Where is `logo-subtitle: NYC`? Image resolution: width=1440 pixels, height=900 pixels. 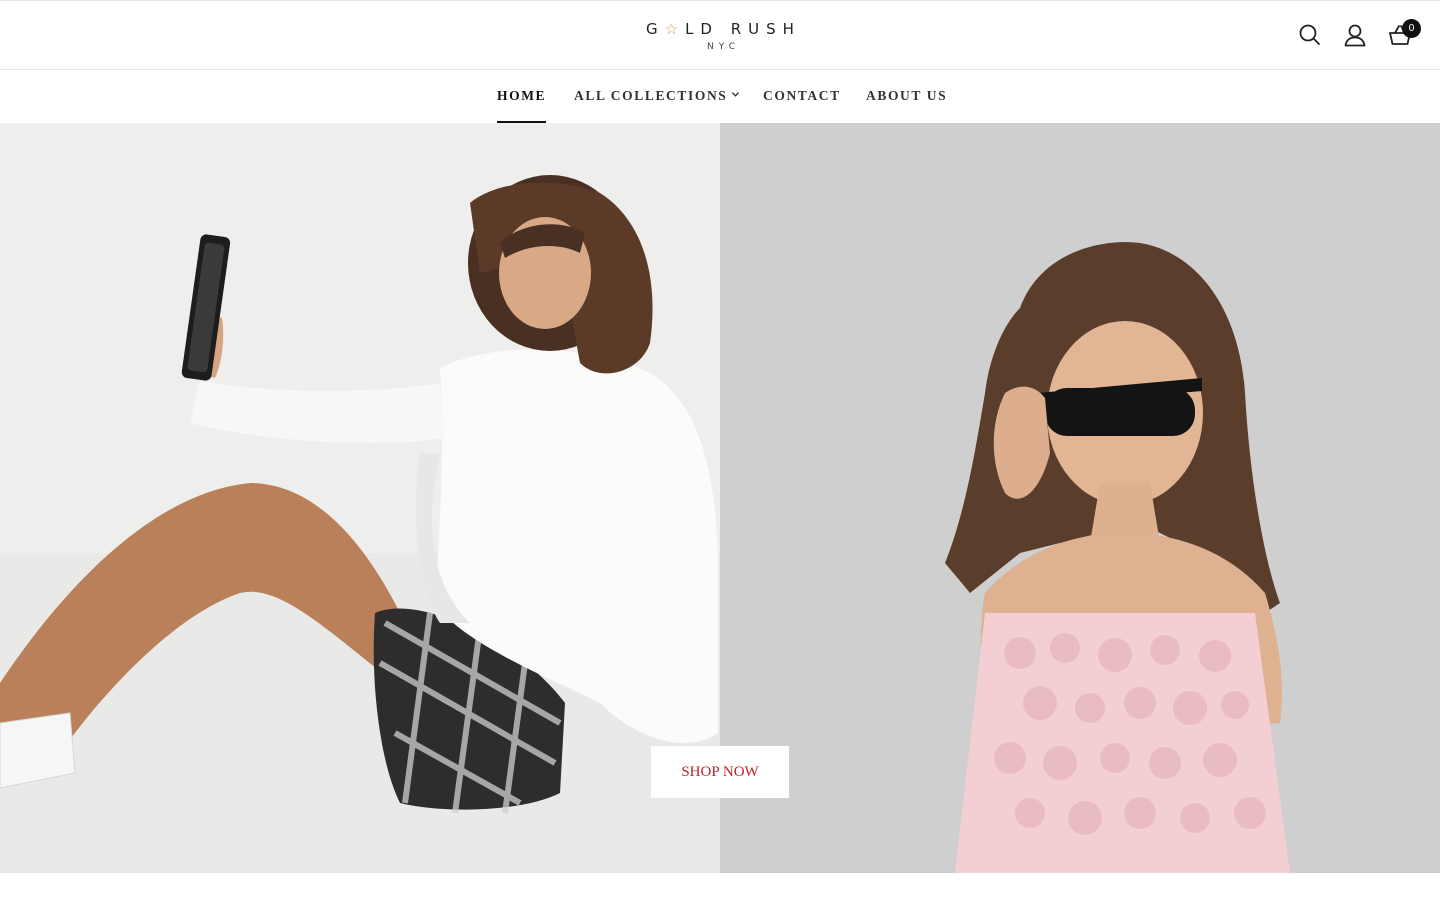
logo-subtitle: NYC is located at coordinates (723, 47).